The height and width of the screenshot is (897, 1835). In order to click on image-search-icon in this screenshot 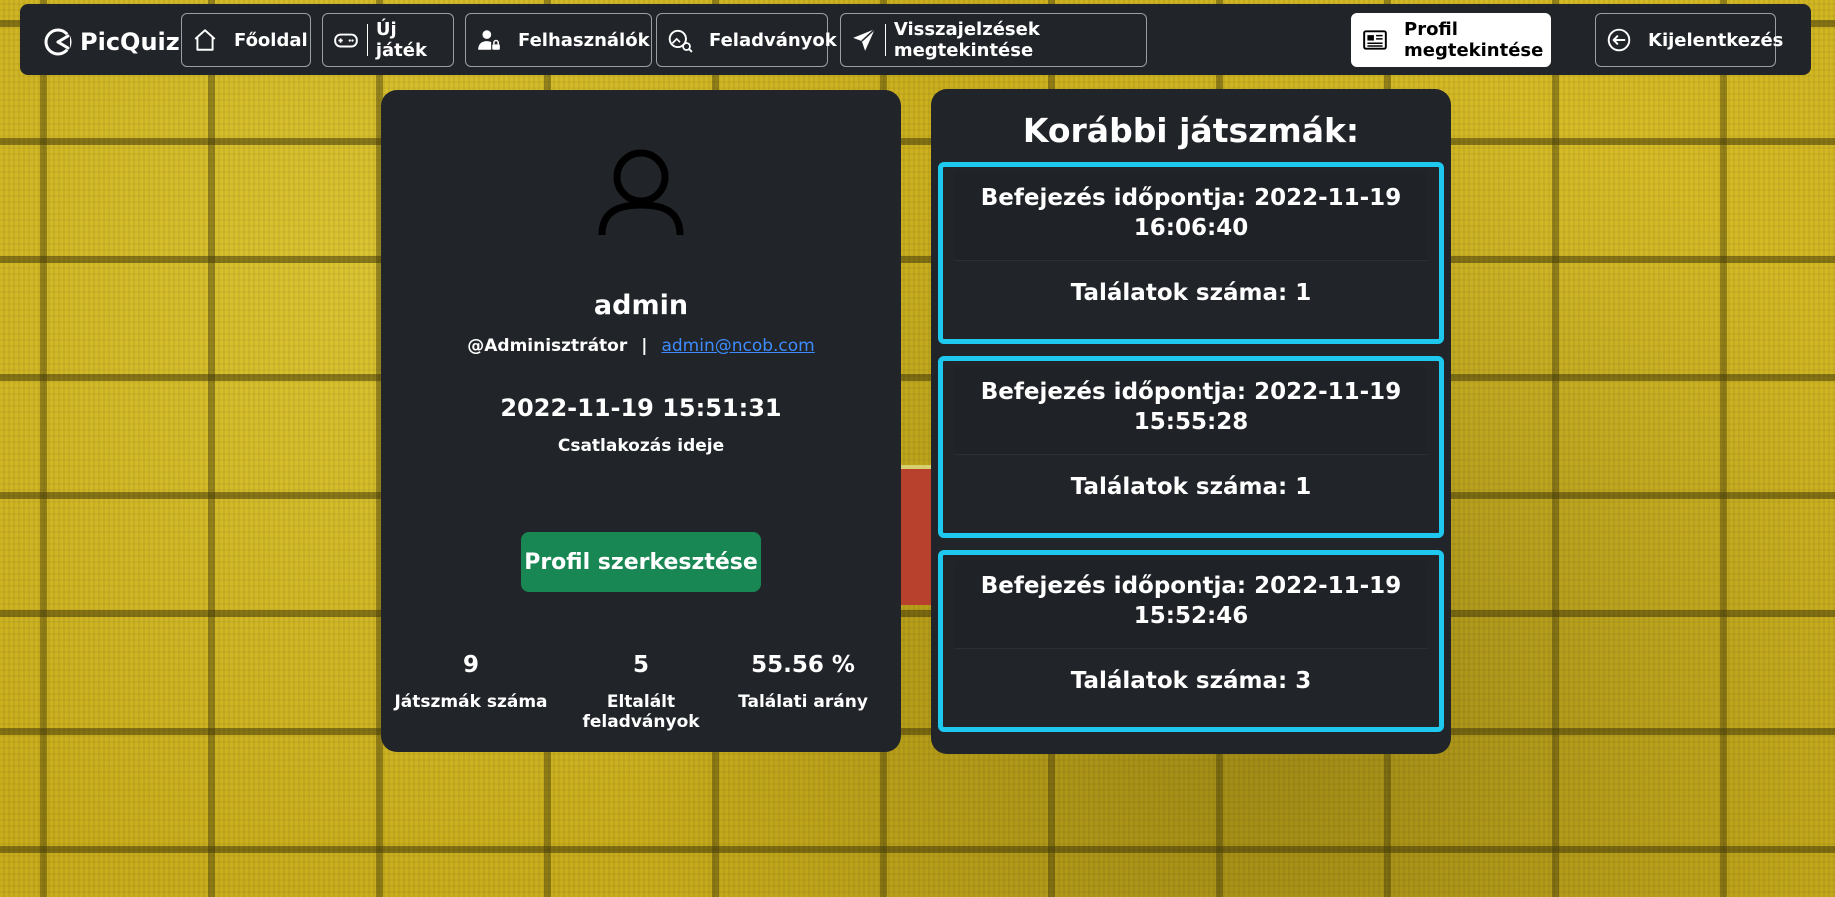, I will do `click(680, 40)`.